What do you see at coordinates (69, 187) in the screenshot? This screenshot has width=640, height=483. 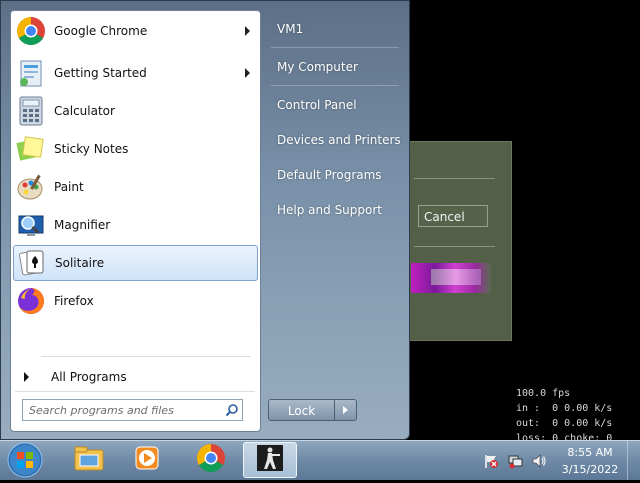 I see `program-label: Paint` at bounding box center [69, 187].